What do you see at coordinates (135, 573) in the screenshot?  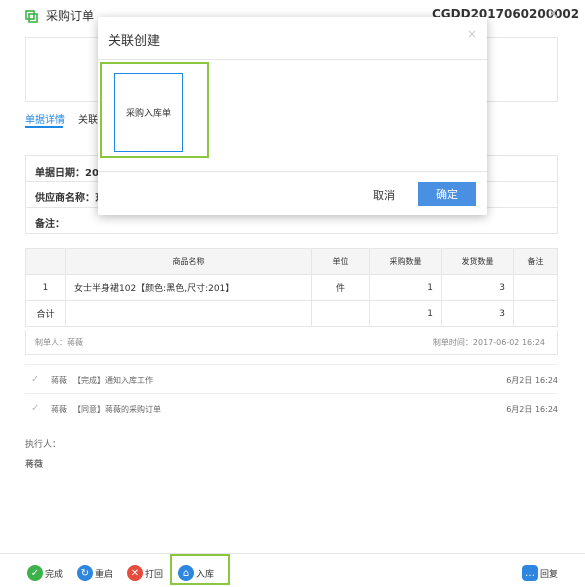 I see `close-icon: ✕` at bounding box center [135, 573].